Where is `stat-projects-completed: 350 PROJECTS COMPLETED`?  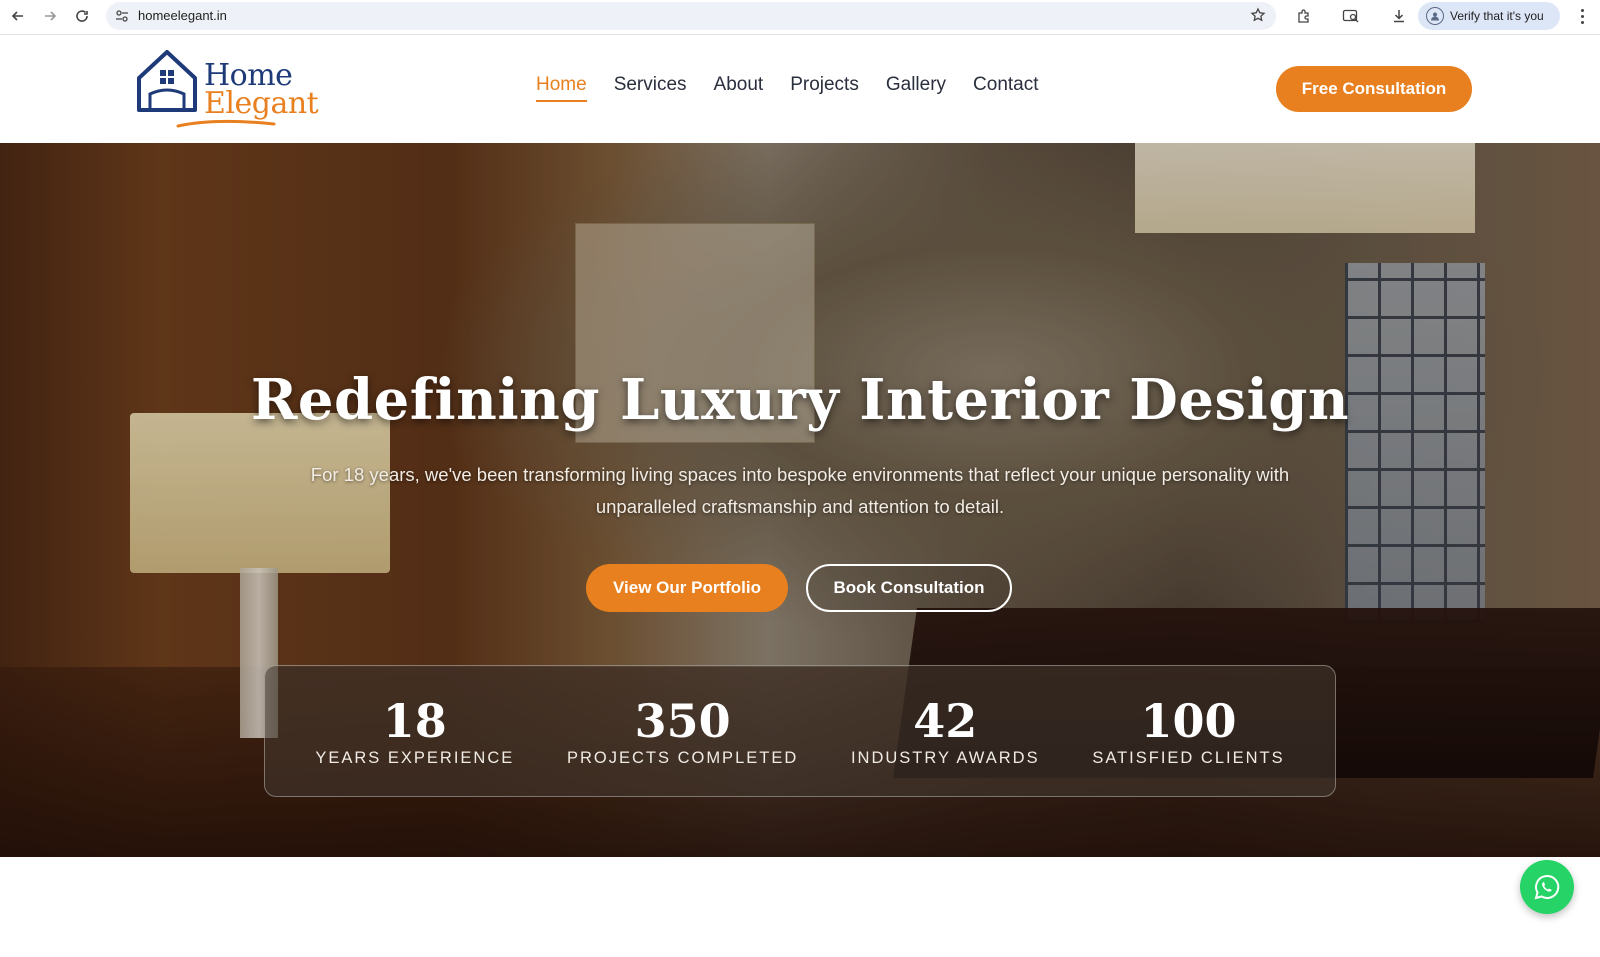 stat-projects-completed: 350 PROJECTS COMPLETED is located at coordinates (682, 731).